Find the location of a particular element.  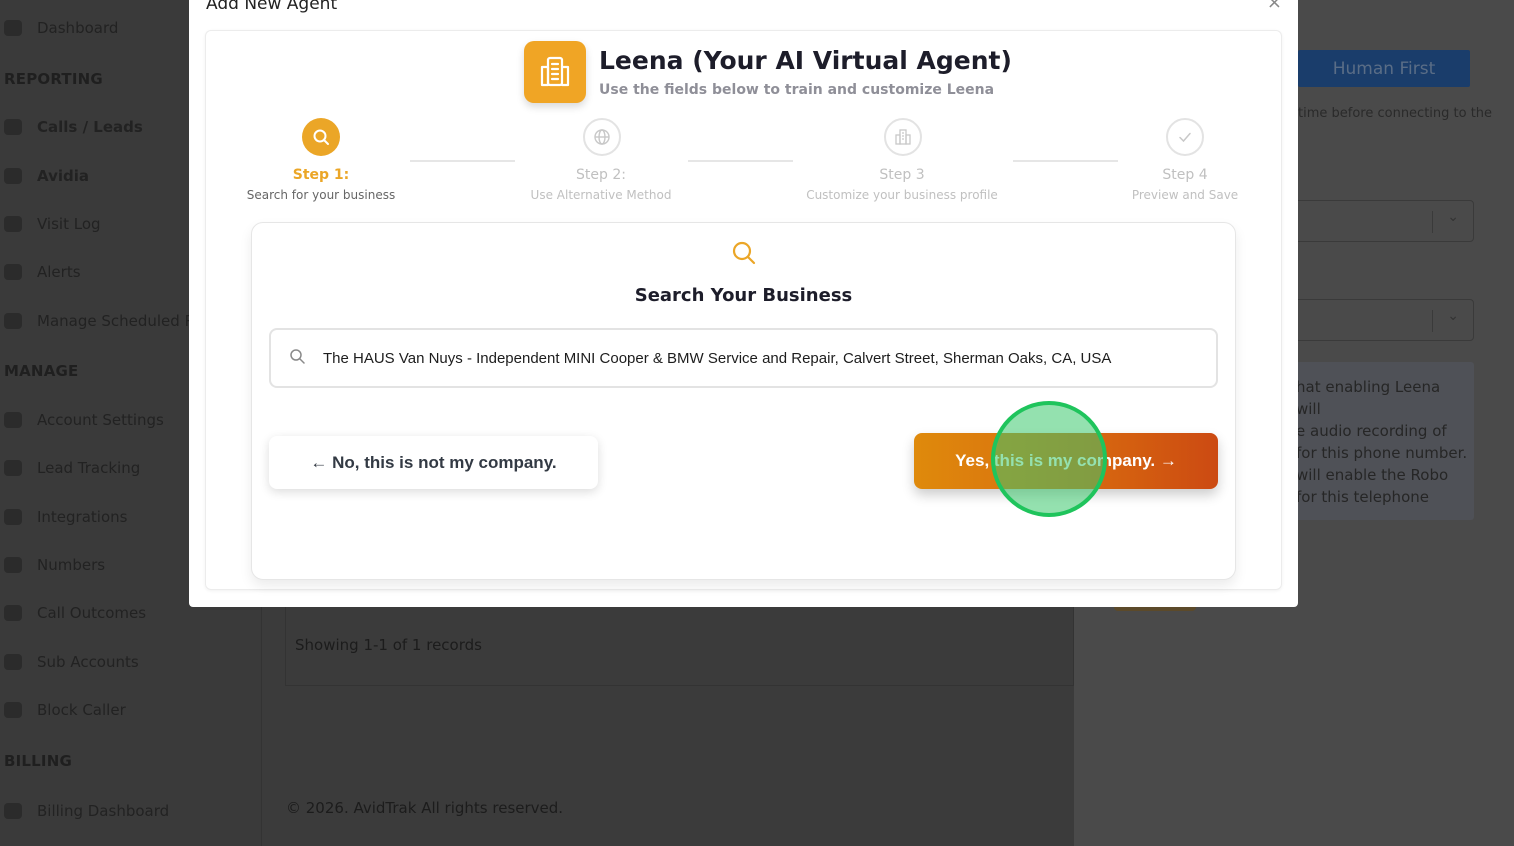

gear-icon is located at coordinates (13, 420).